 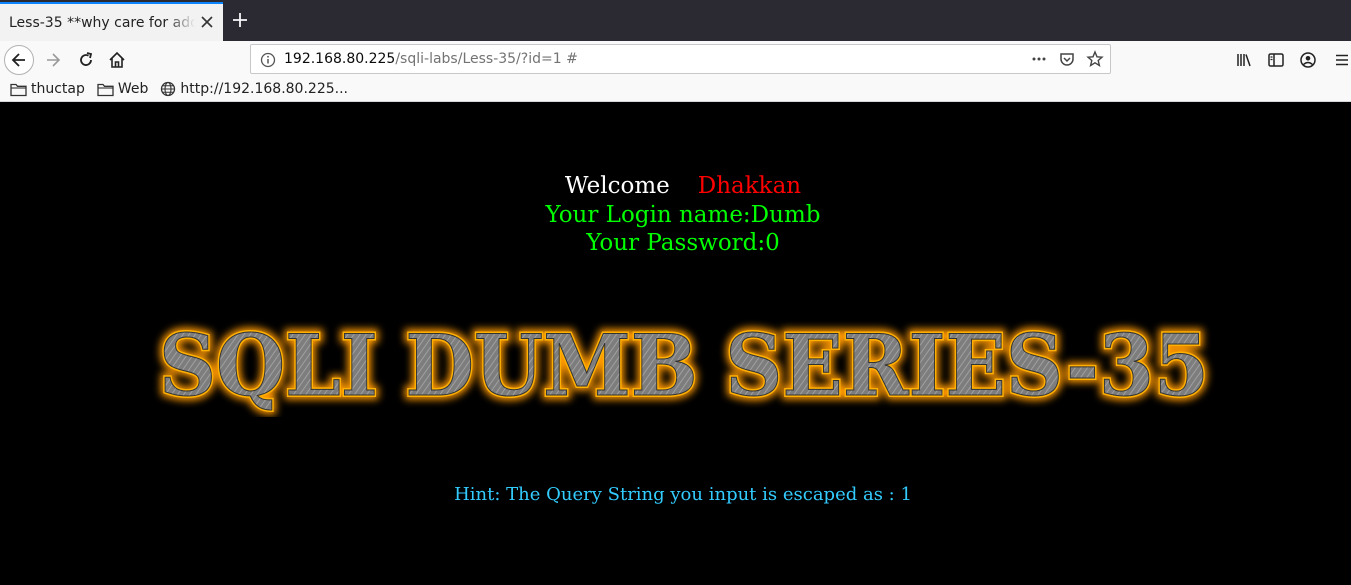 I want to click on reload-icon, so click(x=86, y=59).